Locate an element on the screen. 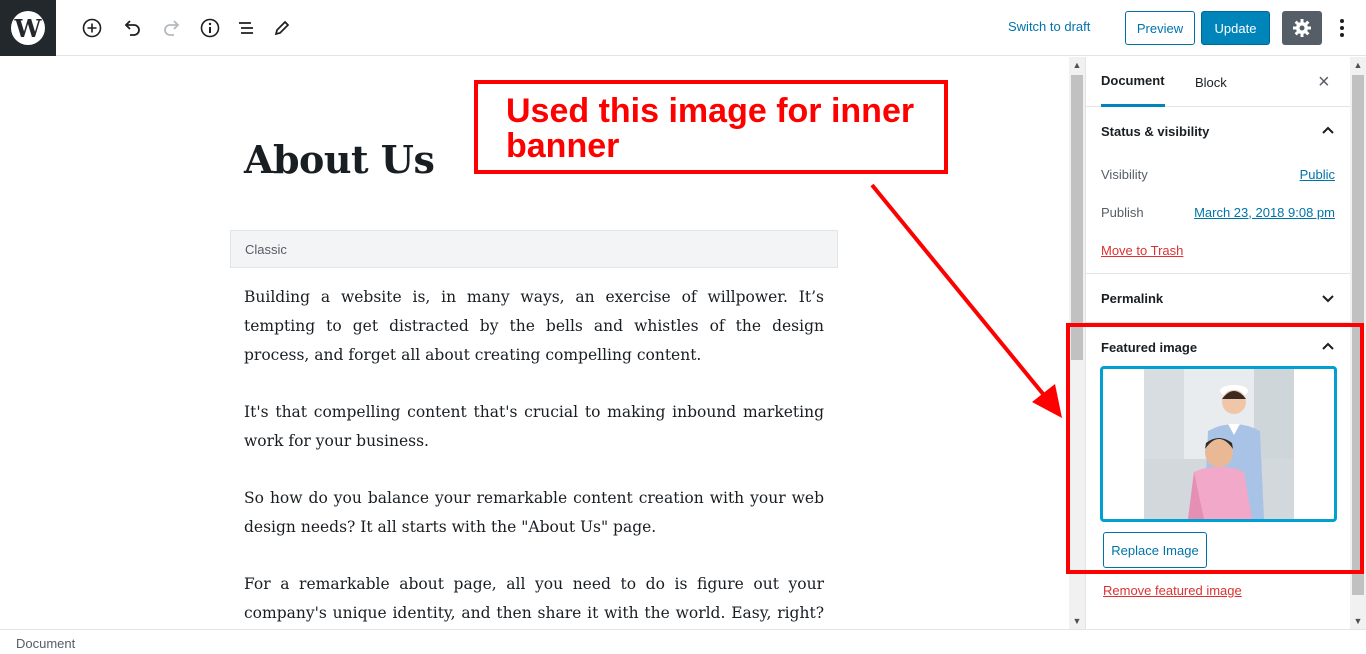 This screenshot has width=1366, height=654. annotation-highlight-frame is located at coordinates (1215, 448).